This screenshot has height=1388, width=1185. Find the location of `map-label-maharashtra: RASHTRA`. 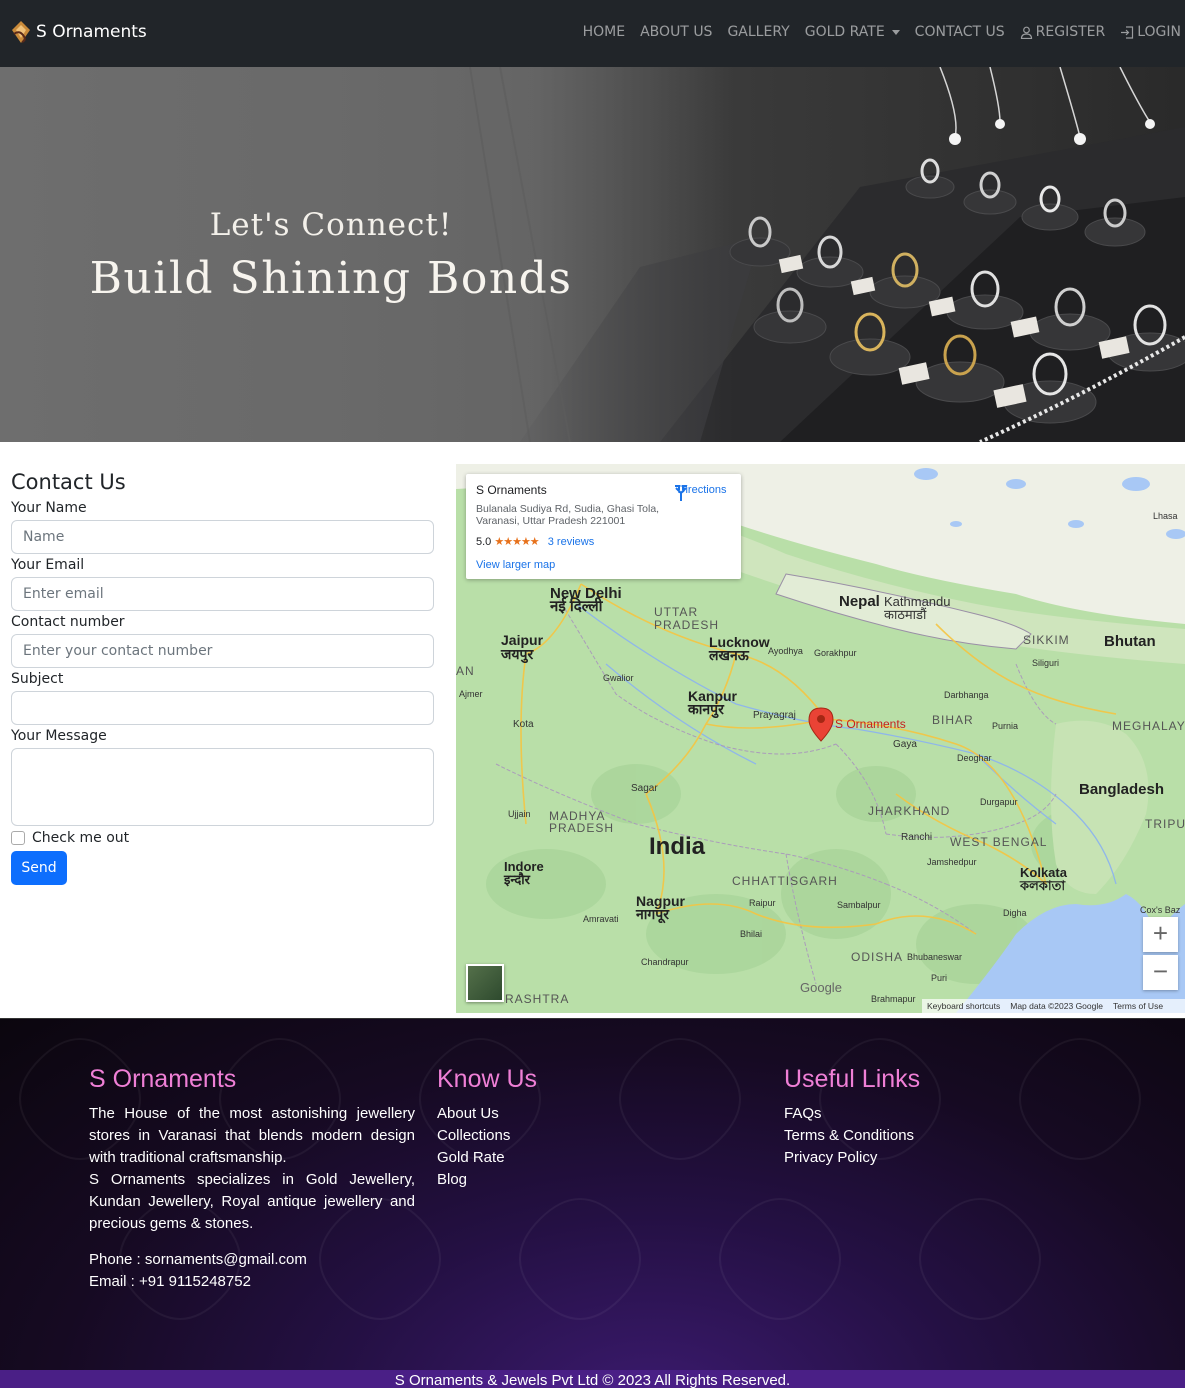

map-label-maharashtra: RASHTRA is located at coordinates (537, 999).